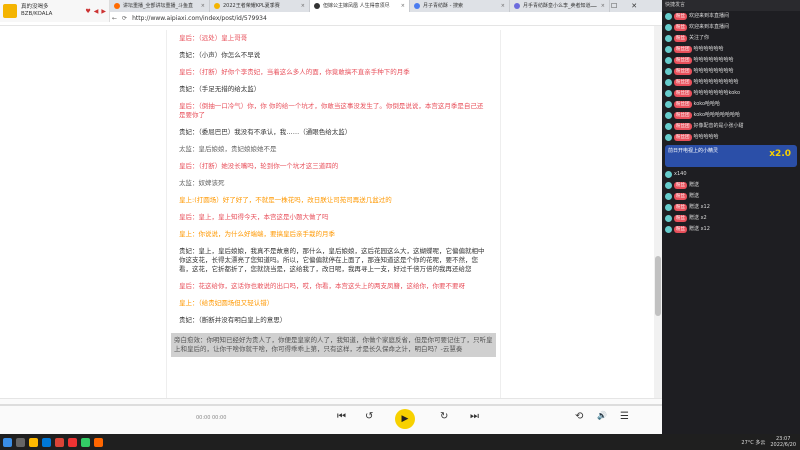 This screenshot has height=450, width=800. What do you see at coordinates (658, 212) in the screenshot?
I see `page-scrollbar` at bounding box center [658, 212].